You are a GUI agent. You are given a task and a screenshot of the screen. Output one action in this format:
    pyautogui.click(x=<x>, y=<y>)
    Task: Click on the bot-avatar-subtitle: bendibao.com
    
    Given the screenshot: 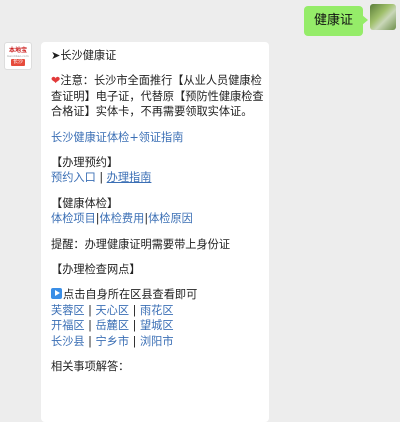 What is the action you would take?
    pyautogui.click(x=18, y=55)
    